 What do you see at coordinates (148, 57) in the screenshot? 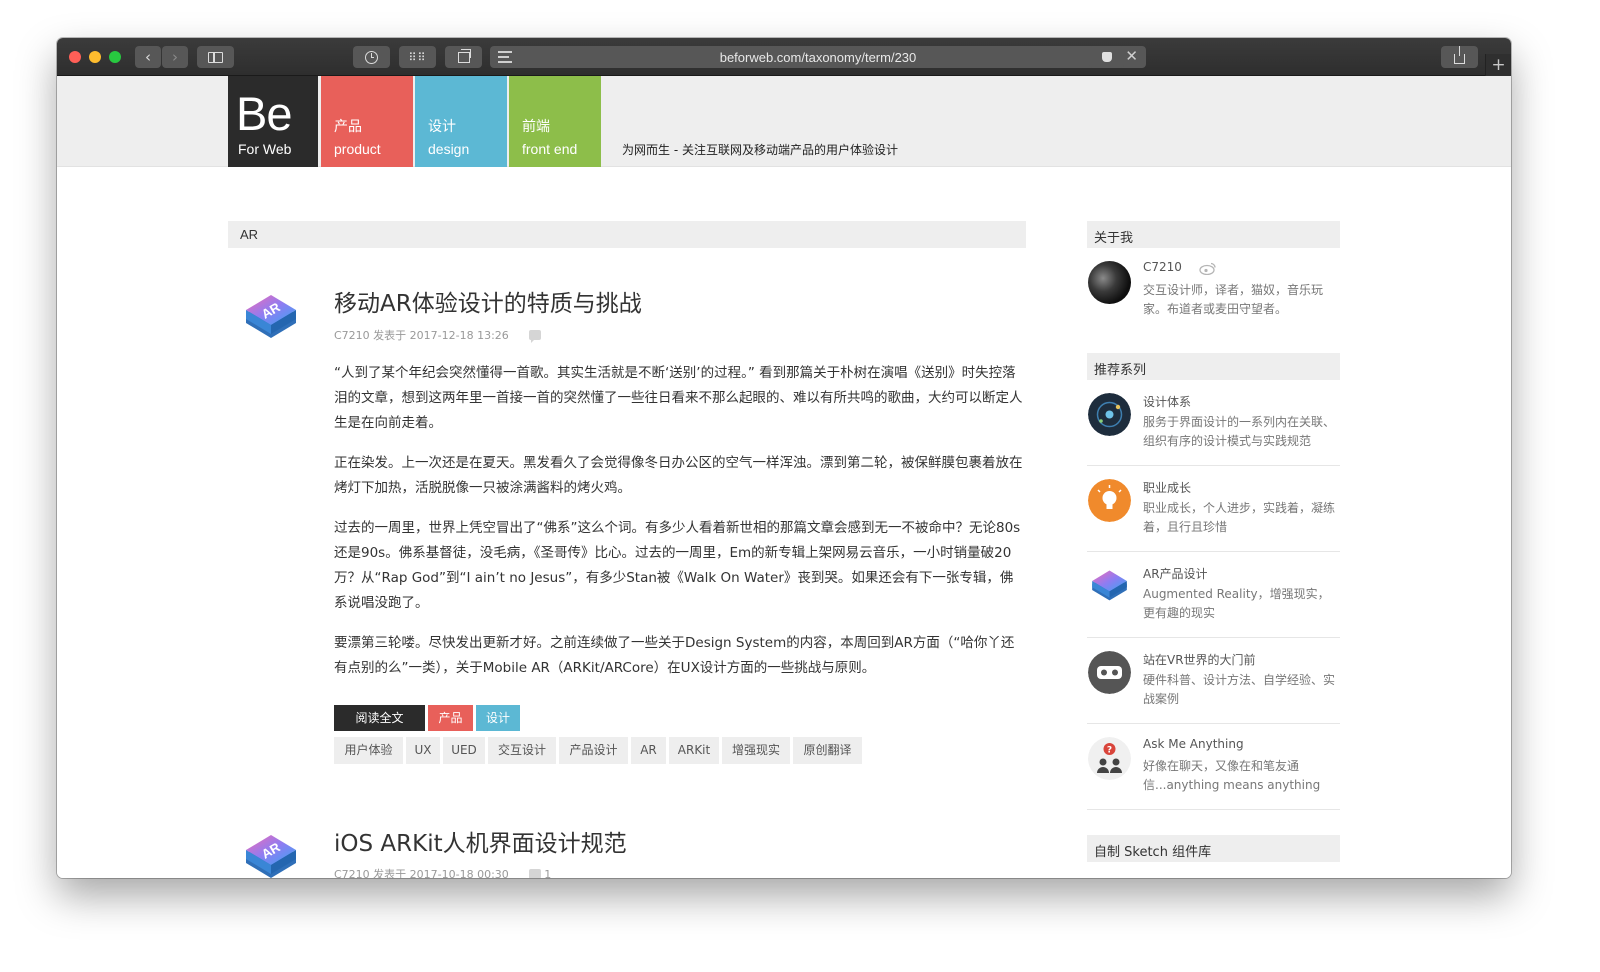
I see `back-icon: ‹` at bounding box center [148, 57].